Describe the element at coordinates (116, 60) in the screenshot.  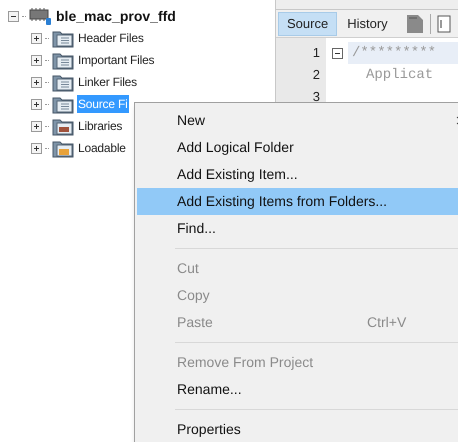
I see `tree-item: Important Files` at that location.